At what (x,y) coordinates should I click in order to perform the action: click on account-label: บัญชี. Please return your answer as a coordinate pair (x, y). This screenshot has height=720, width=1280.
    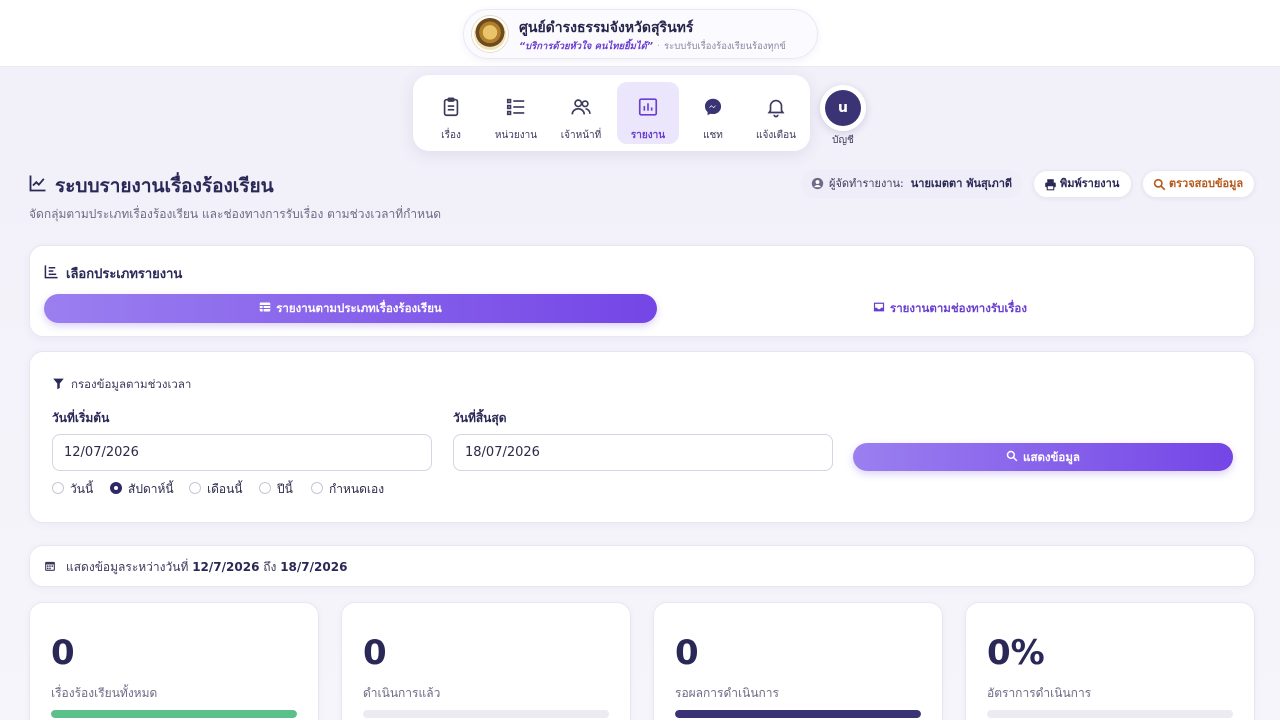
    Looking at the image, I should click on (843, 140).